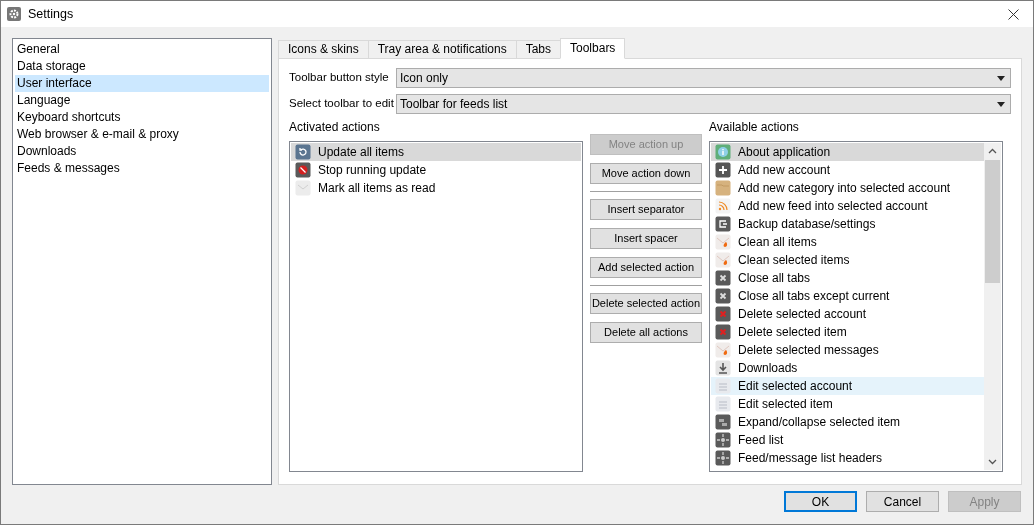 Image resolution: width=1034 pixels, height=525 pixels. What do you see at coordinates (819, 422) in the screenshot?
I see `item-label: Expand/collapse selected item` at bounding box center [819, 422].